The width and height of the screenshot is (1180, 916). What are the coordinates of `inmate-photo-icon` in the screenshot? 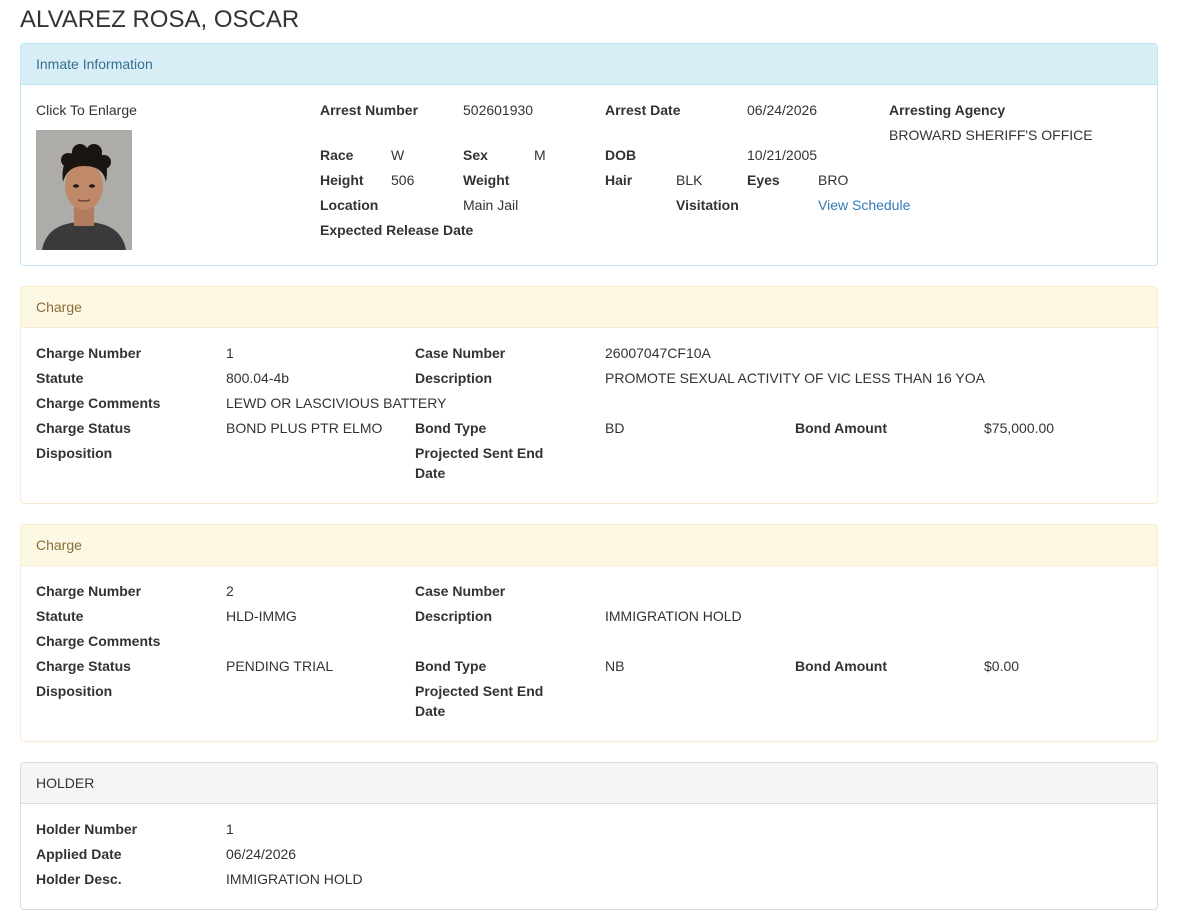 It's located at (84, 190).